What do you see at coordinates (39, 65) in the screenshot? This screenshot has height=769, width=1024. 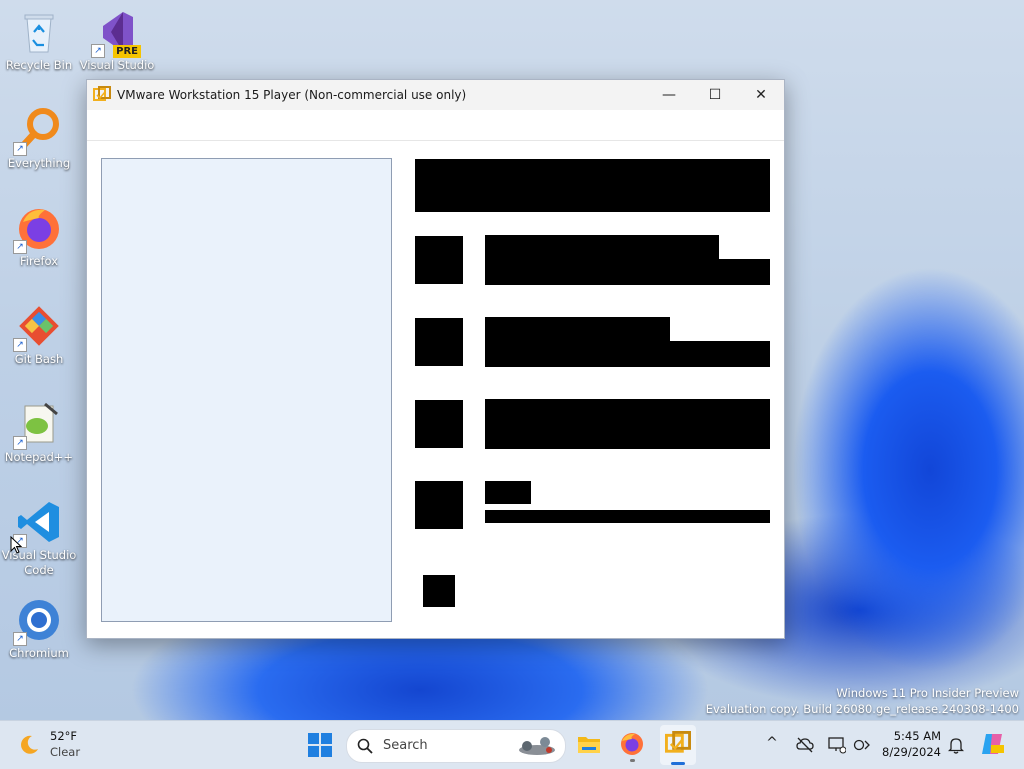 I see `recycle-bin-label: Recycle Bin` at bounding box center [39, 65].